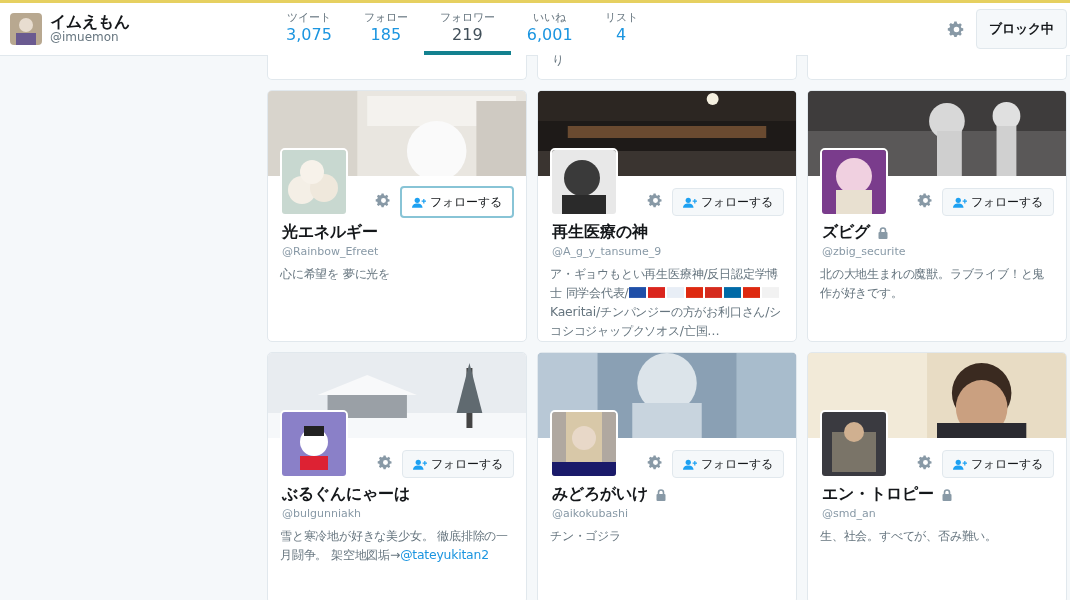 This screenshot has width=1070, height=600. Describe the element at coordinates (846, 232) in the screenshot. I see `user-name: ズビグ` at that location.